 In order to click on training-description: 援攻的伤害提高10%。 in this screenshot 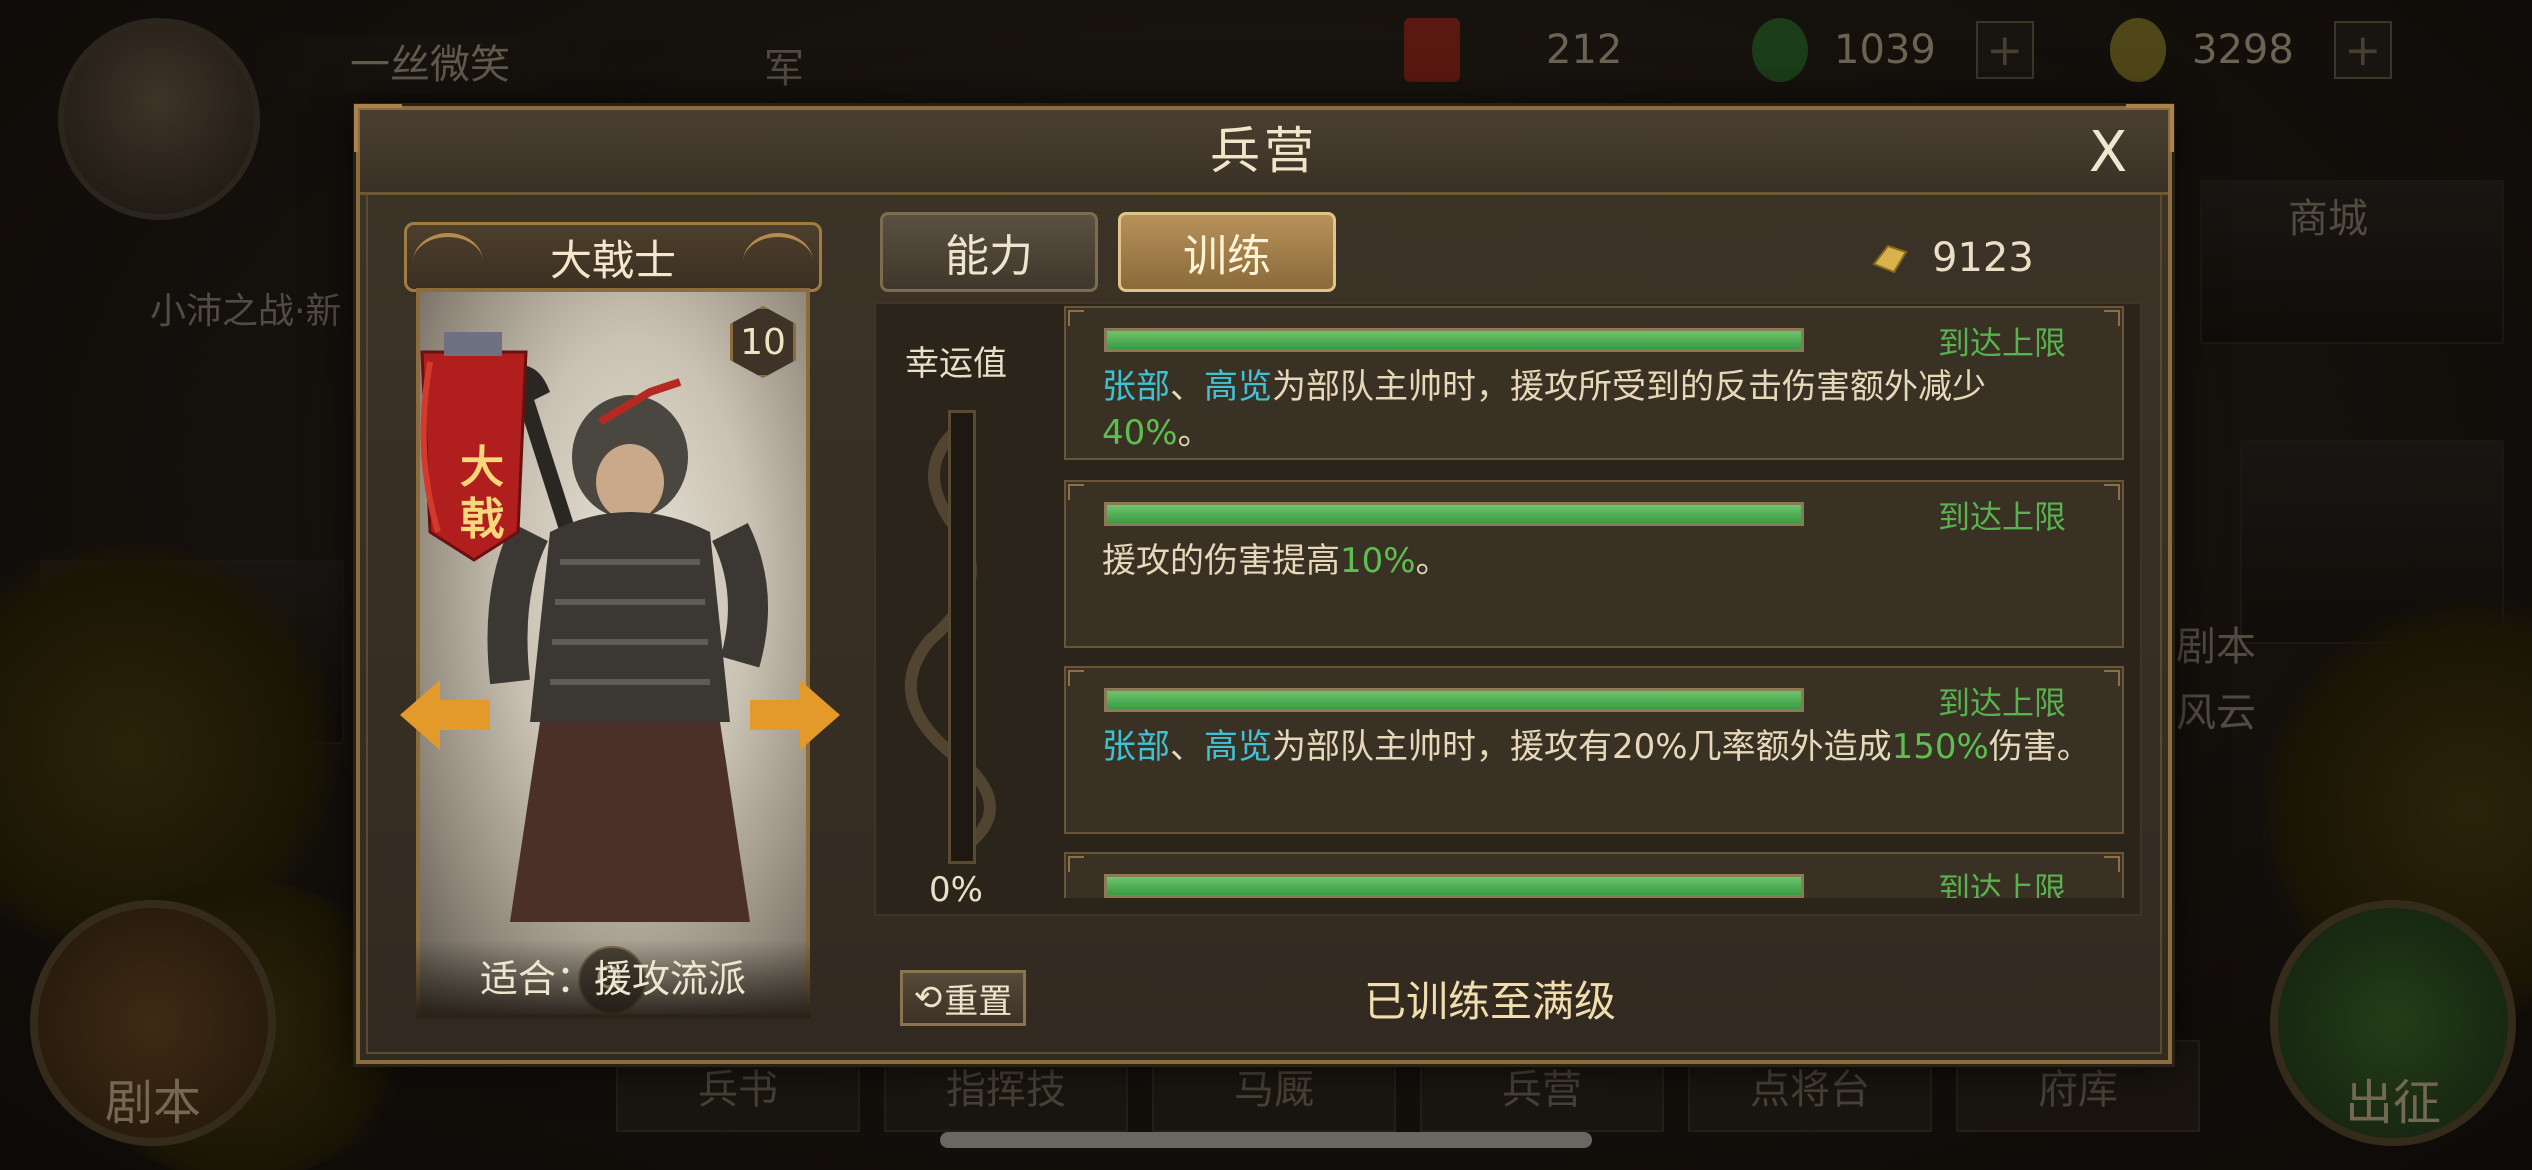, I will do `click(1597, 561)`.